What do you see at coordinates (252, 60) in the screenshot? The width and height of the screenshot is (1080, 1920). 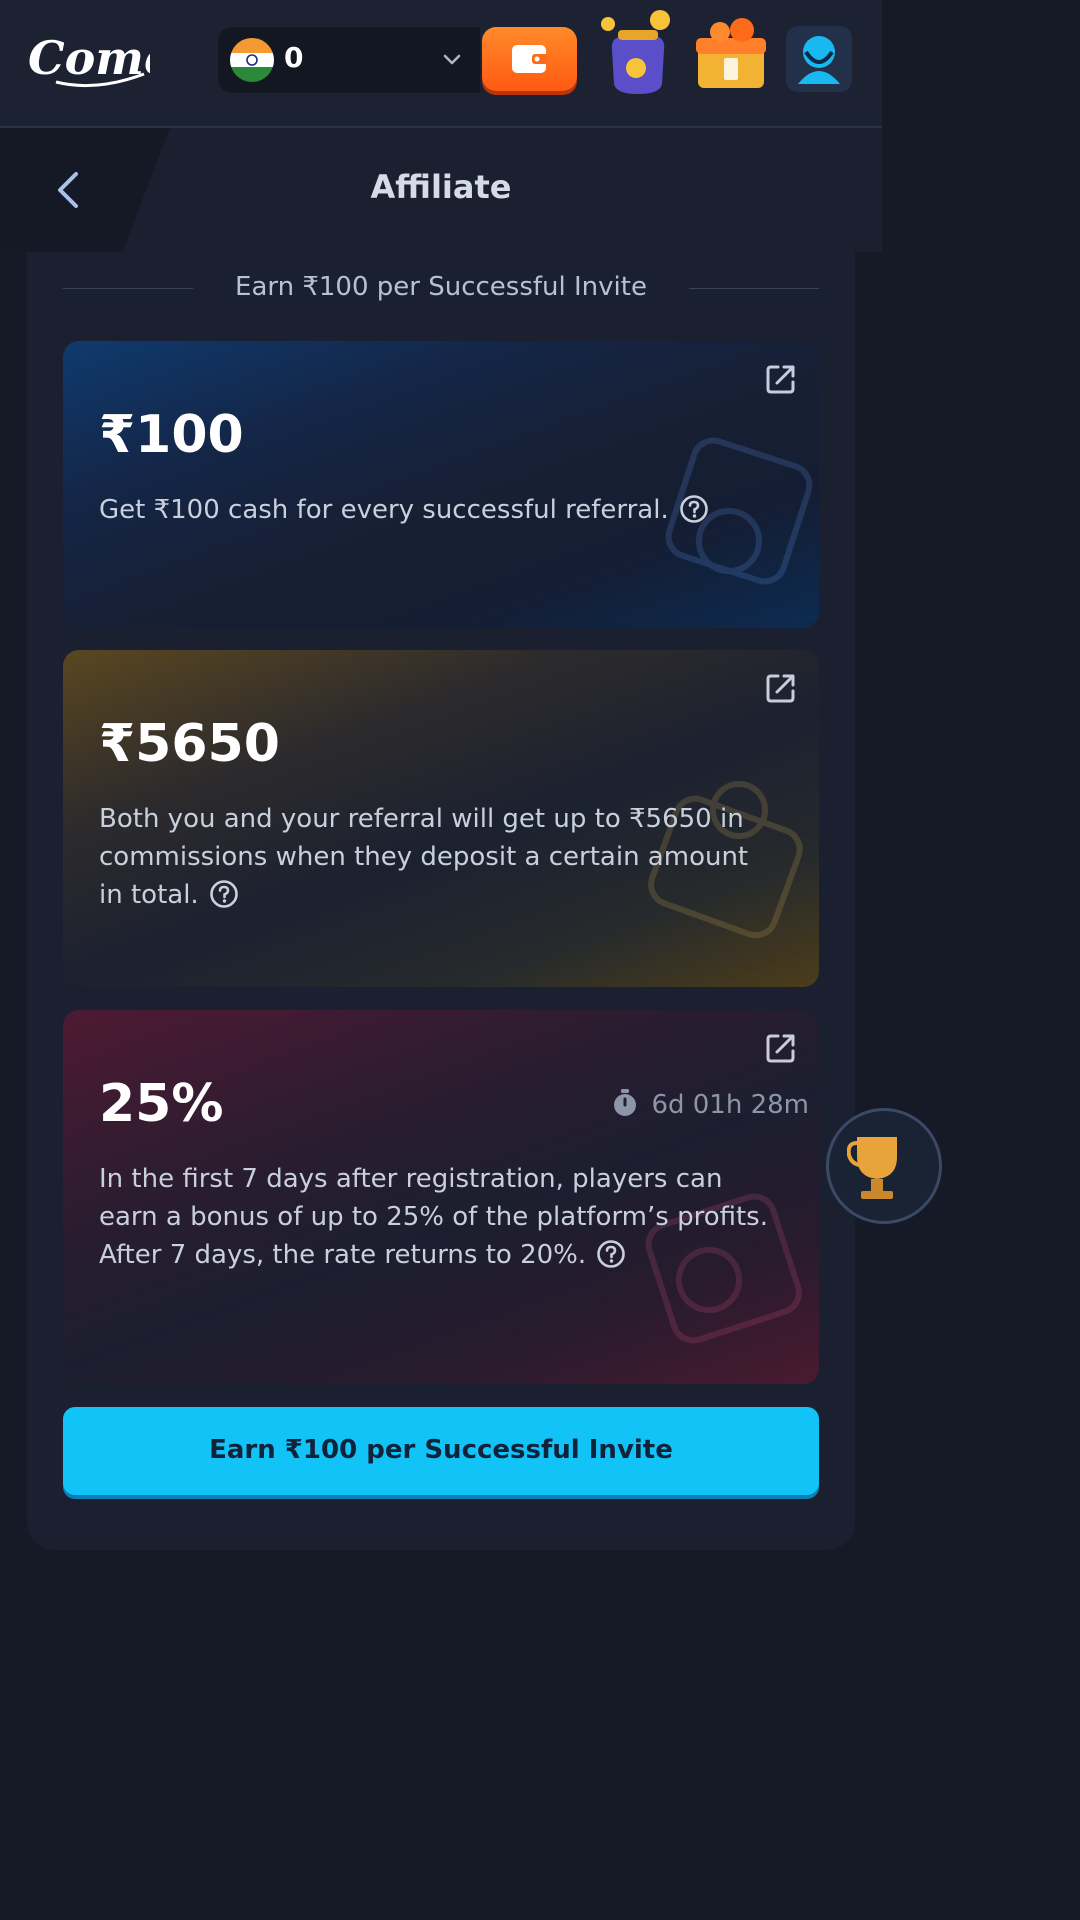 I see `india-flag-icon` at bounding box center [252, 60].